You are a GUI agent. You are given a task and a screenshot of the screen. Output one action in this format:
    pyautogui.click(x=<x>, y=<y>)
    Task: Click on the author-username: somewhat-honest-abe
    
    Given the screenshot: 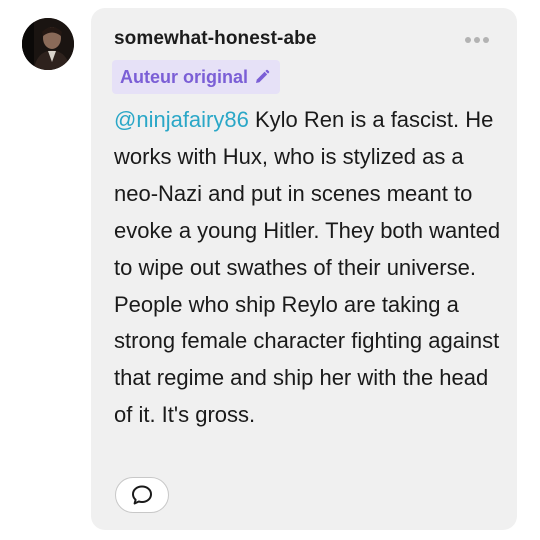 What is the action you would take?
    pyautogui.click(x=215, y=39)
    